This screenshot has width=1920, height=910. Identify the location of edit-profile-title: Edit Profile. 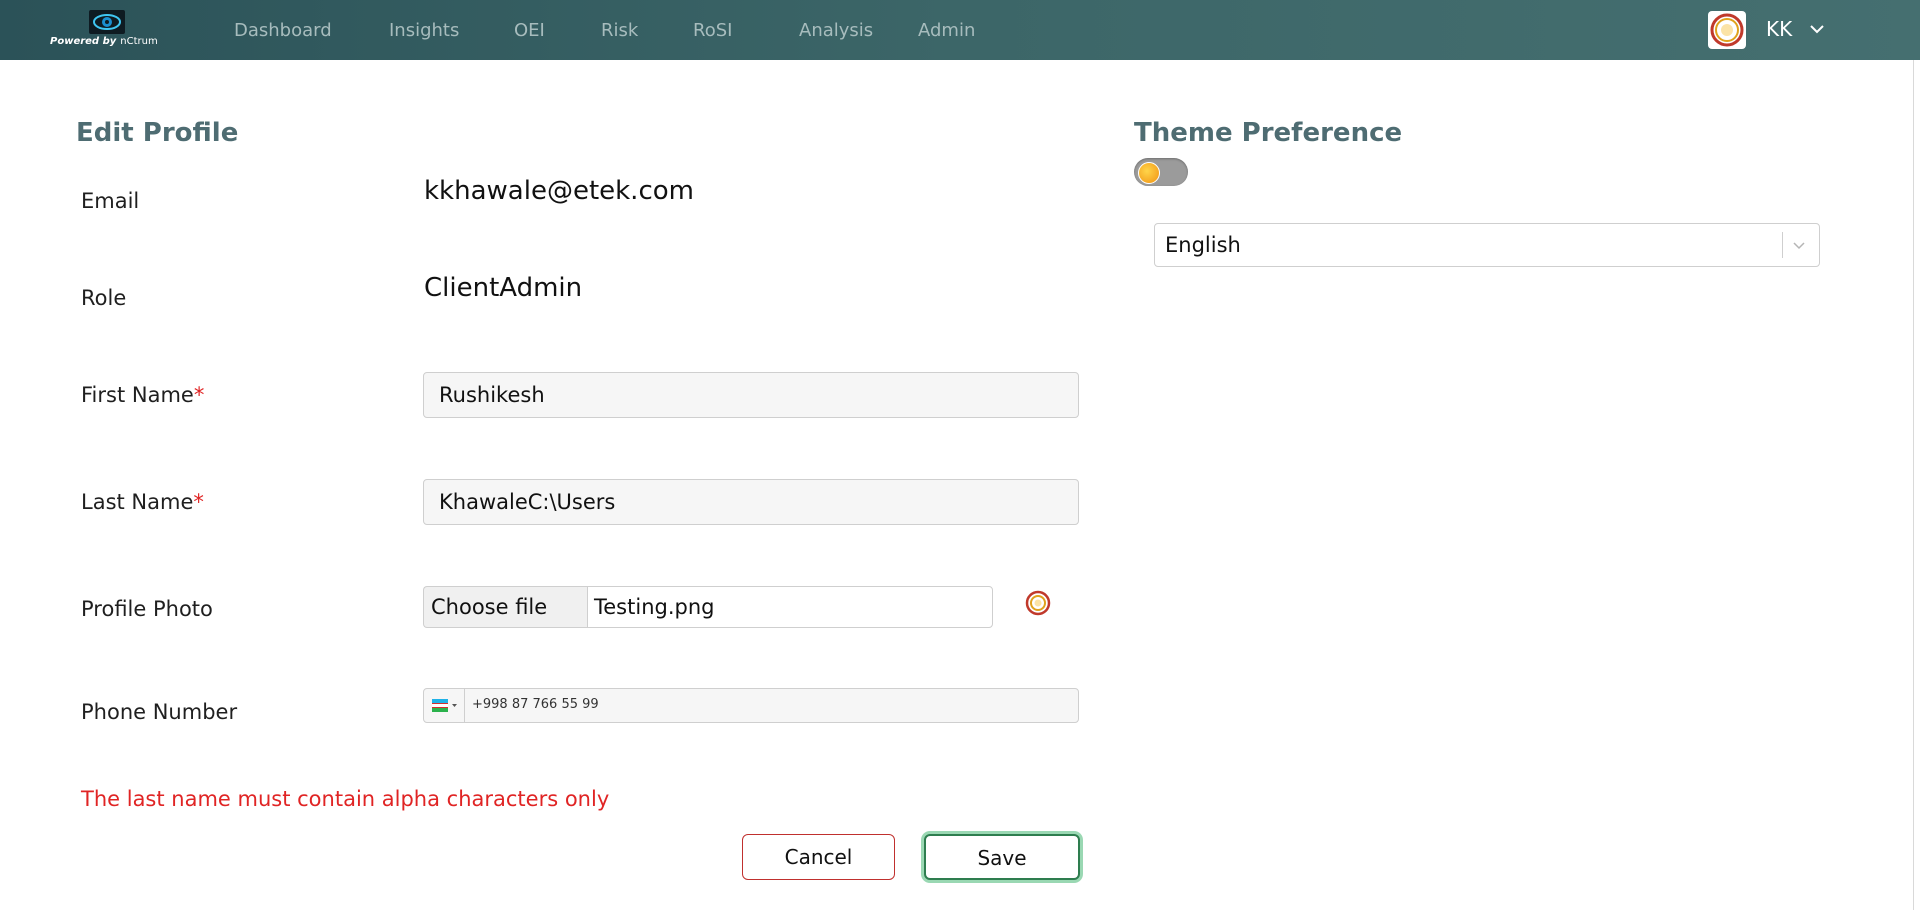
(157, 133).